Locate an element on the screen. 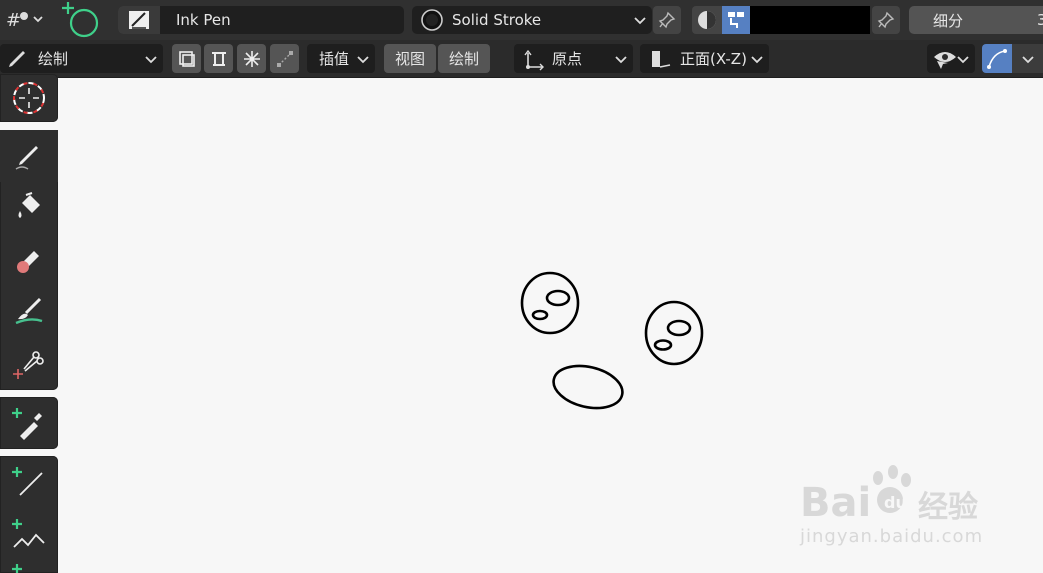  svg-text: Bai is located at coordinates (835, 501).